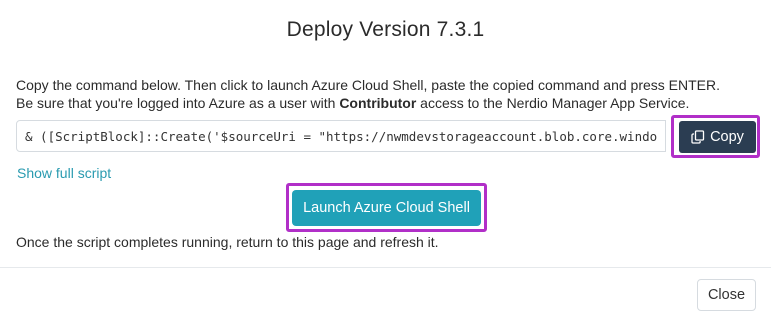 The height and width of the screenshot is (320, 771). I want to click on contributor-role-text: Contributor, so click(378, 103).